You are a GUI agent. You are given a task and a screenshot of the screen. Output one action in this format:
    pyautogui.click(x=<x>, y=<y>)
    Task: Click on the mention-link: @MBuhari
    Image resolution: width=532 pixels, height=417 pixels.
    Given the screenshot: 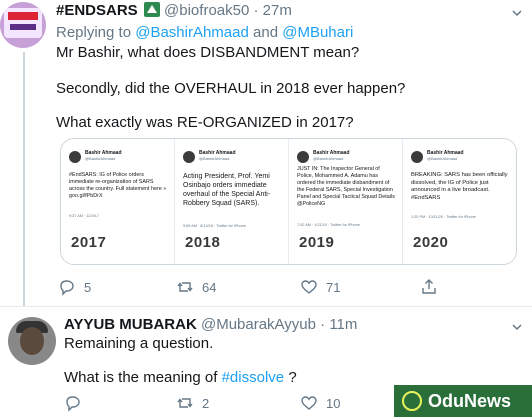 What is the action you would take?
    pyautogui.click(x=317, y=32)
    